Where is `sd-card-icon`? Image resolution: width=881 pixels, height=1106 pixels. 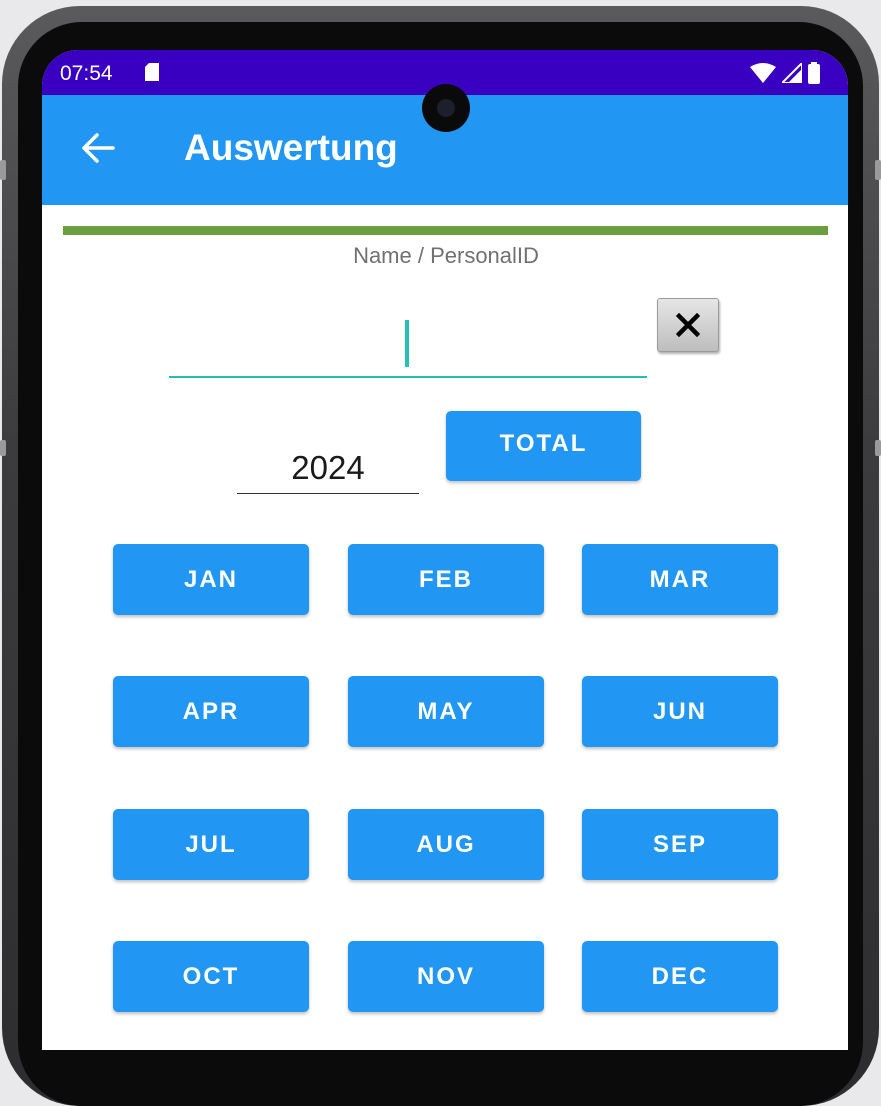 sd-card-icon is located at coordinates (152, 72).